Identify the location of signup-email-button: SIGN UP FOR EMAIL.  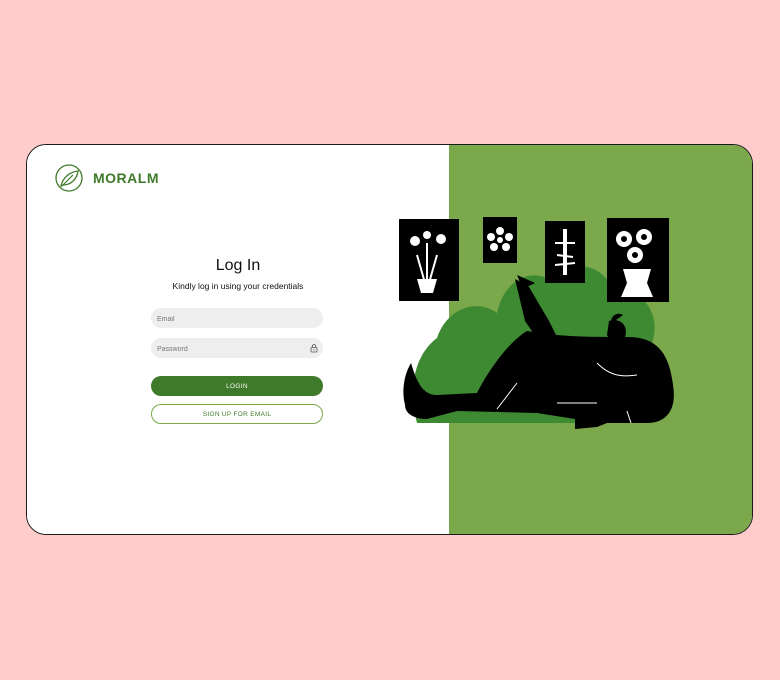
(237, 414).